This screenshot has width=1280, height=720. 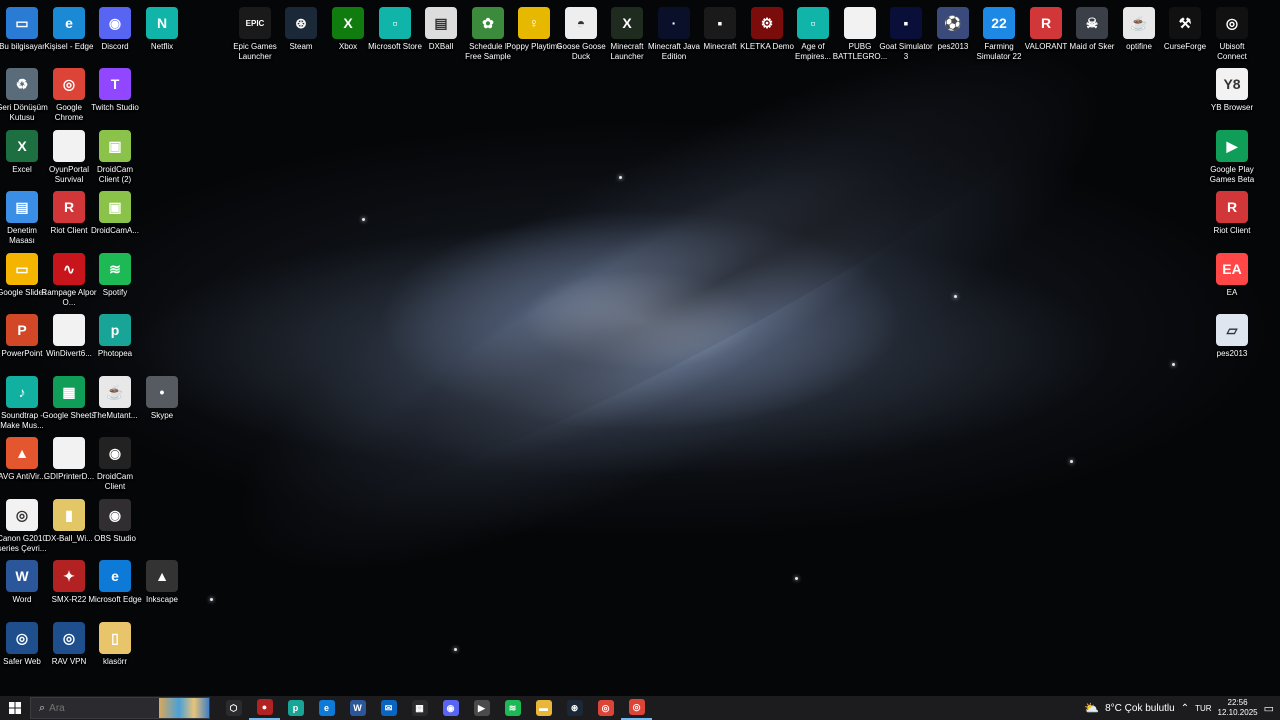 What do you see at coordinates (1185, 708) in the screenshot?
I see `chevron-up-icon: ⌃` at bounding box center [1185, 708].